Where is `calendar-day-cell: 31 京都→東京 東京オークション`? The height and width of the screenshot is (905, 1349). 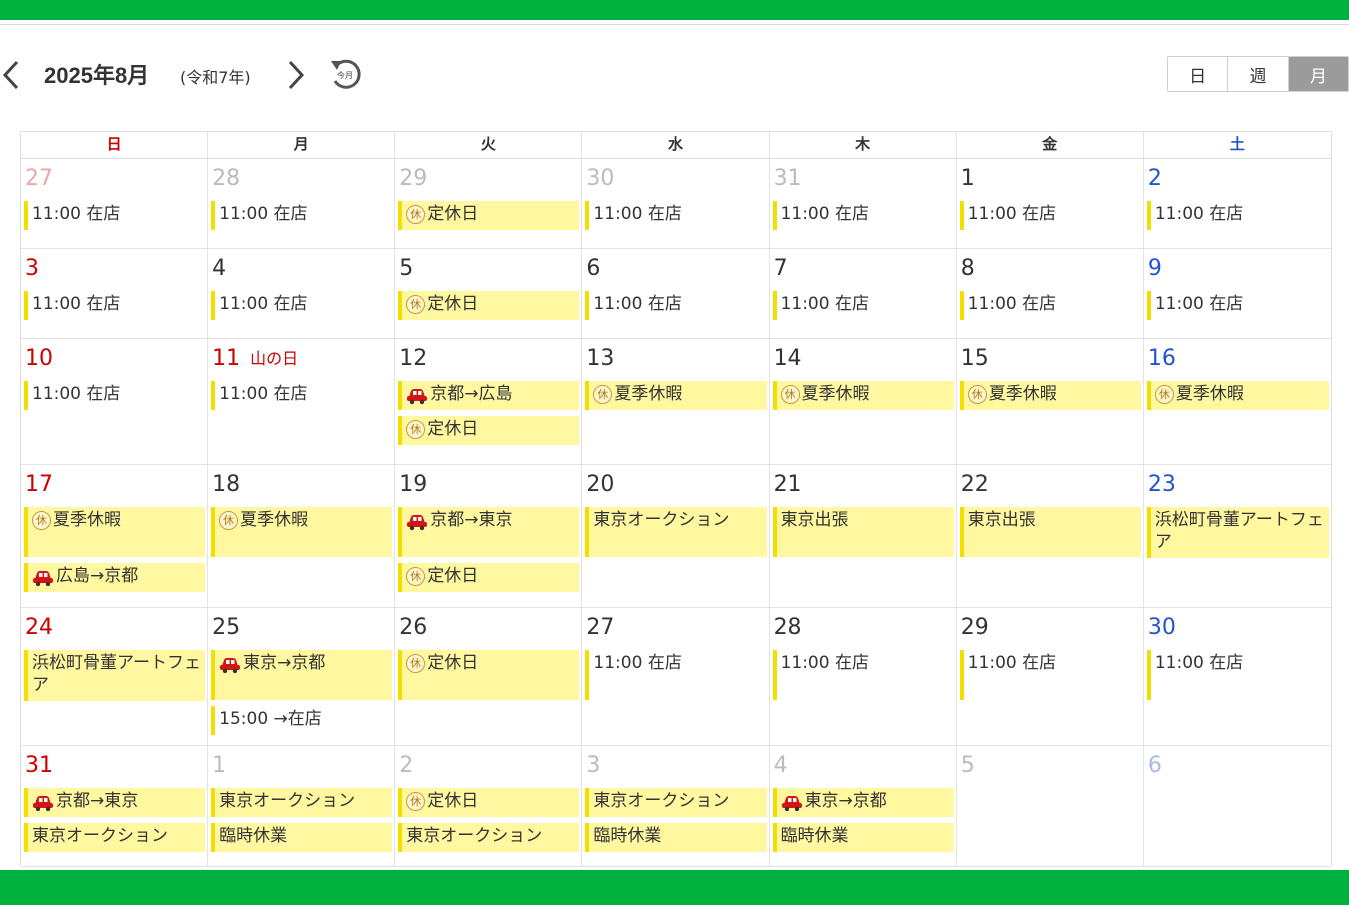
calendar-day-cell: 31 京都→東京 東京オークション is located at coordinates (115, 806).